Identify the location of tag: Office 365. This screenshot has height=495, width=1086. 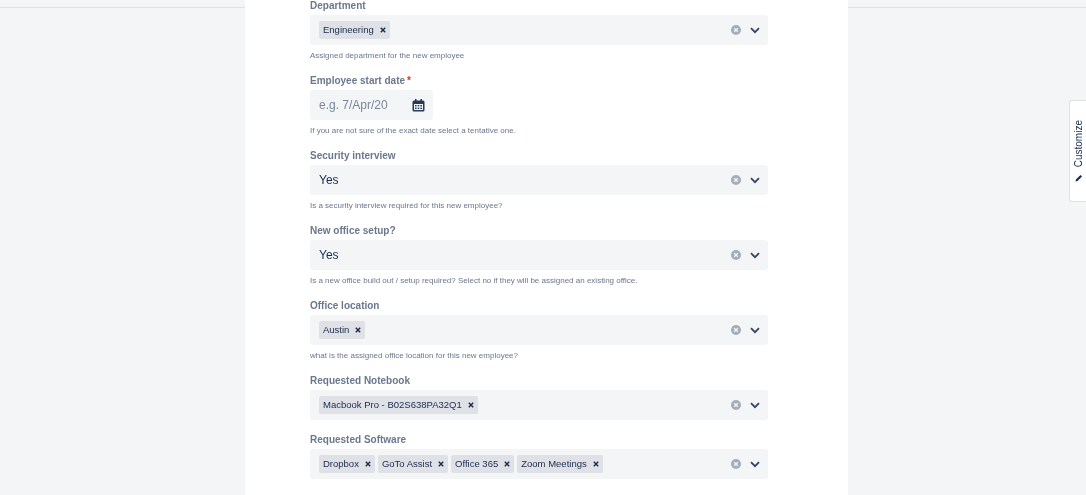
(483, 464).